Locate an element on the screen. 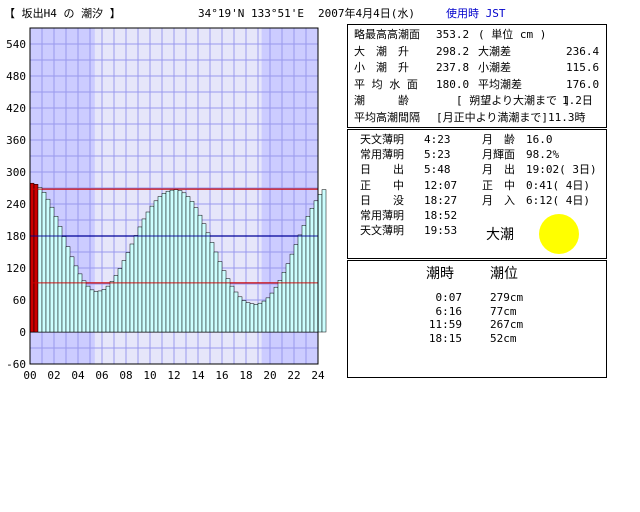 This screenshot has height=512, width=640. info-cell: 11.3時 is located at coordinates (567, 117).